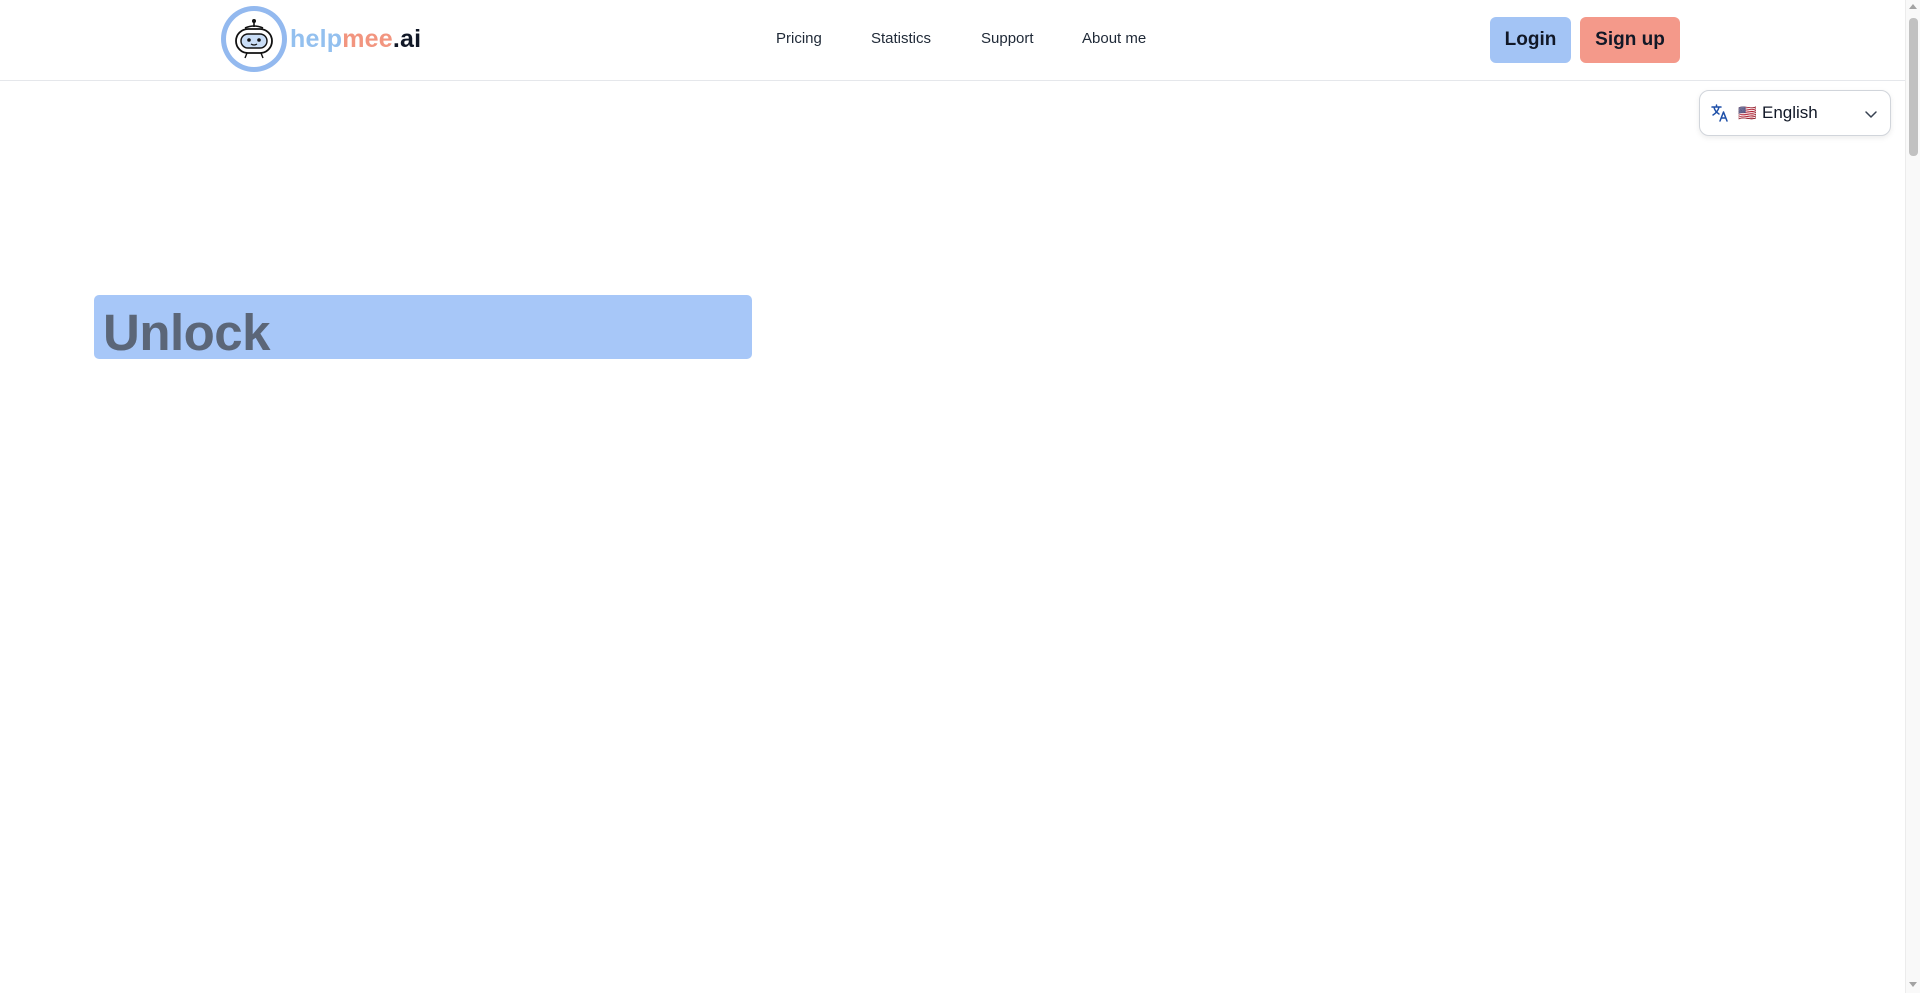  What do you see at coordinates (1913, 6) in the screenshot?
I see `scroll-up-arrow-icon` at bounding box center [1913, 6].